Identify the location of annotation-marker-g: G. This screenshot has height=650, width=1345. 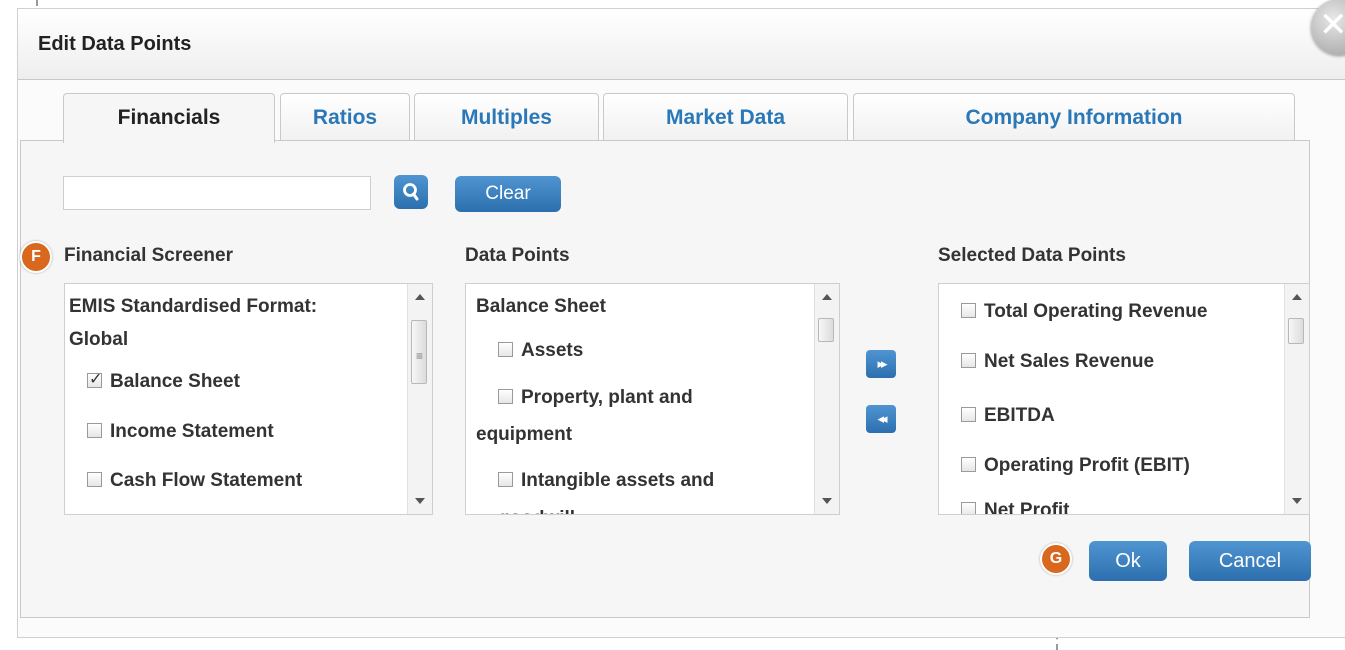
(1056, 559).